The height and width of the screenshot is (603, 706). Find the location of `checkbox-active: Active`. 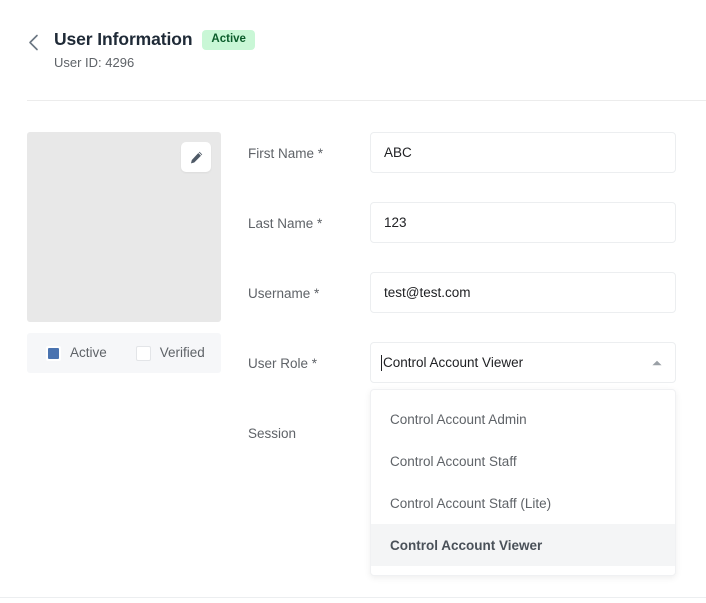

checkbox-active: Active is located at coordinates (76, 353).